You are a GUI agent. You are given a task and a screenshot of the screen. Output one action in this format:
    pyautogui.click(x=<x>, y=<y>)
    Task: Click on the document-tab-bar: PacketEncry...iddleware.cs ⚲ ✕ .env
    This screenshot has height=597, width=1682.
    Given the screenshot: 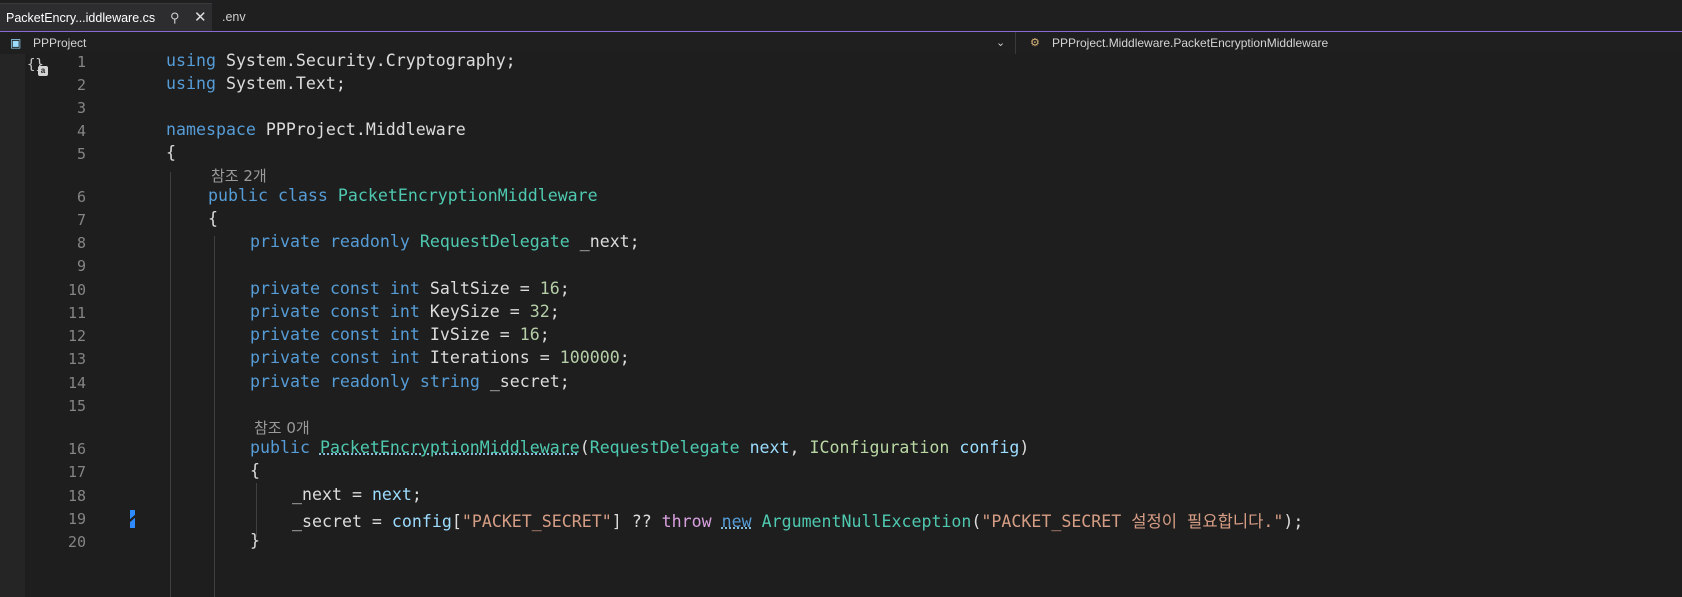 What is the action you would take?
    pyautogui.click(x=841, y=16)
    